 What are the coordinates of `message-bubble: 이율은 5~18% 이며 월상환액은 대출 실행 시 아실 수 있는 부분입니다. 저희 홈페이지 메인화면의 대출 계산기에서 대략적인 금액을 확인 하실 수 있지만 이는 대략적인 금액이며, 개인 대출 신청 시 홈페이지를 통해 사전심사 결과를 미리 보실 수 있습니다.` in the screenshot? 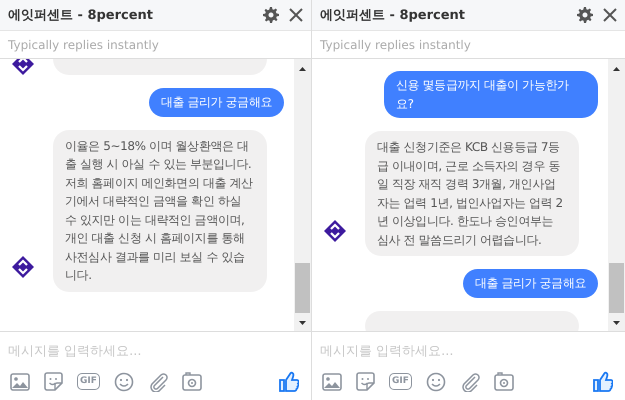 It's located at (160, 211).